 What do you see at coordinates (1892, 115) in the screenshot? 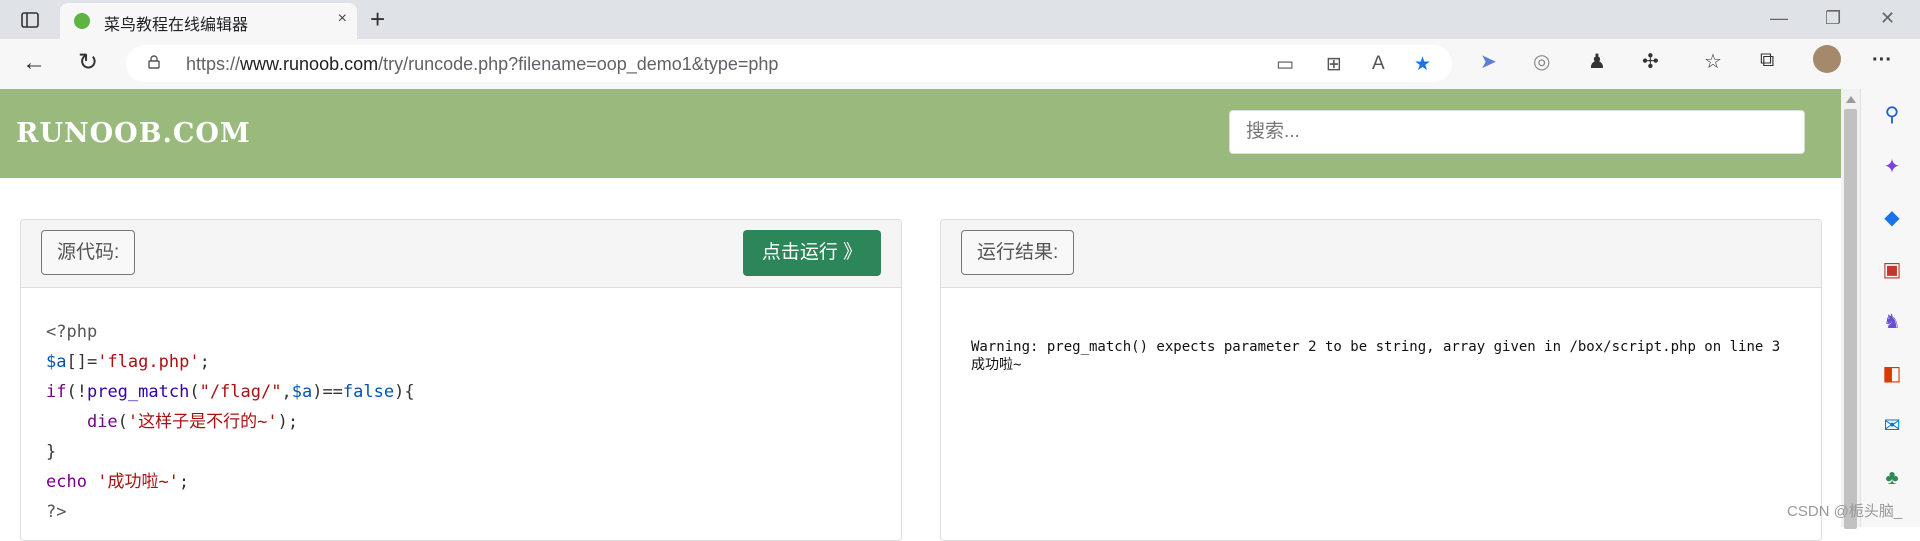
I see `search-icon: ⚲` at bounding box center [1892, 115].